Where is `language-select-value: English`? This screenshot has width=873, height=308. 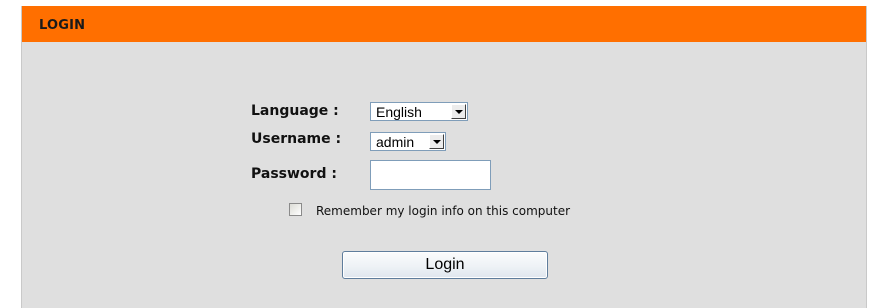 language-select-value: English is located at coordinates (399, 112).